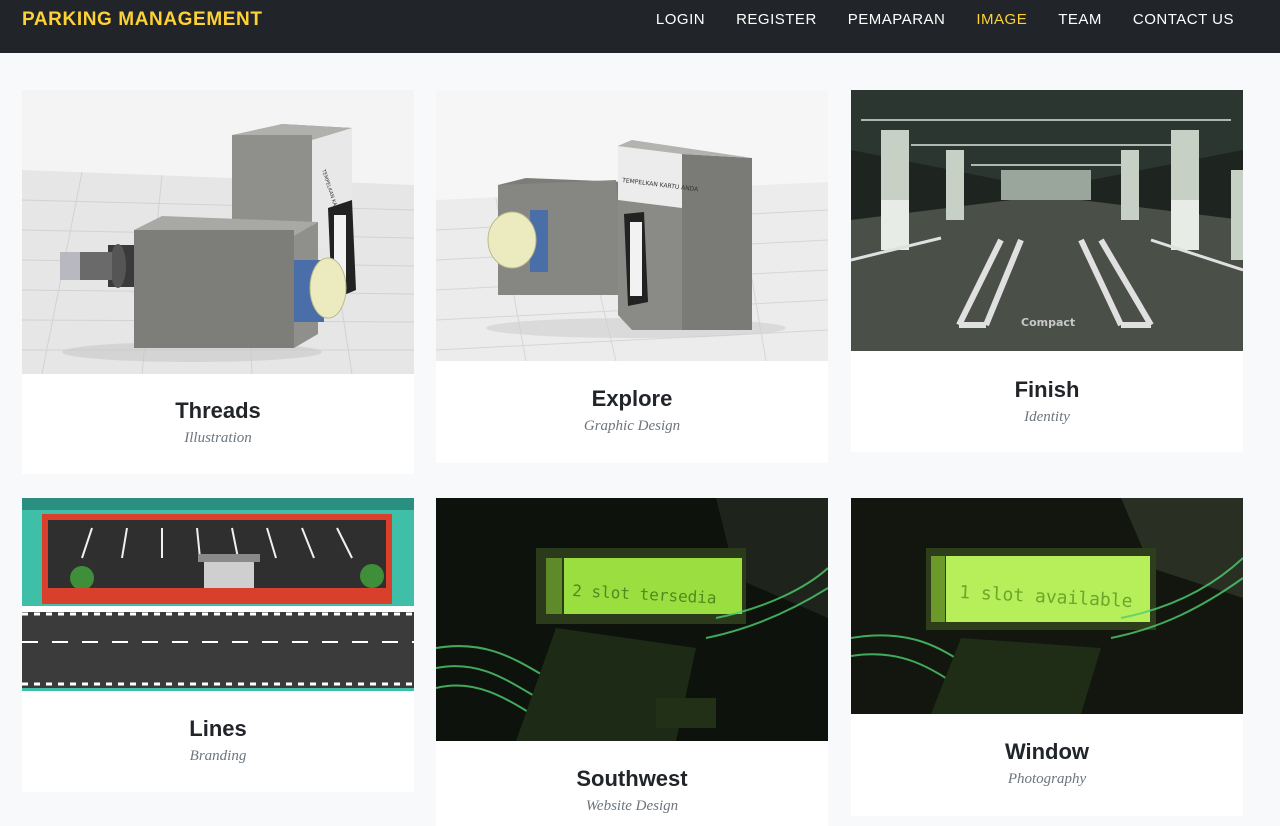 This screenshot has width=1280, height=826. Describe the element at coordinates (1048, 322) in the screenshot. I see `image-caption-text: Compact` at that location.